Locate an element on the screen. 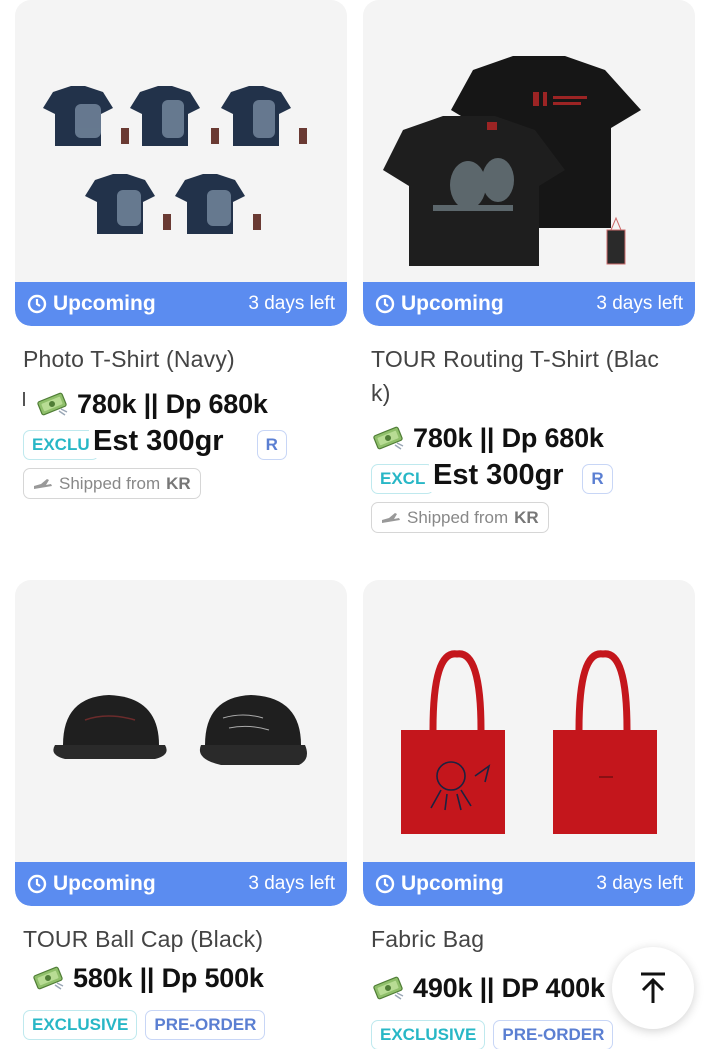 Image resolution: width=713 pixels, height=1049 pixels. tag-list: EXCL R Est 300gr is located at coordinates (533, 476).